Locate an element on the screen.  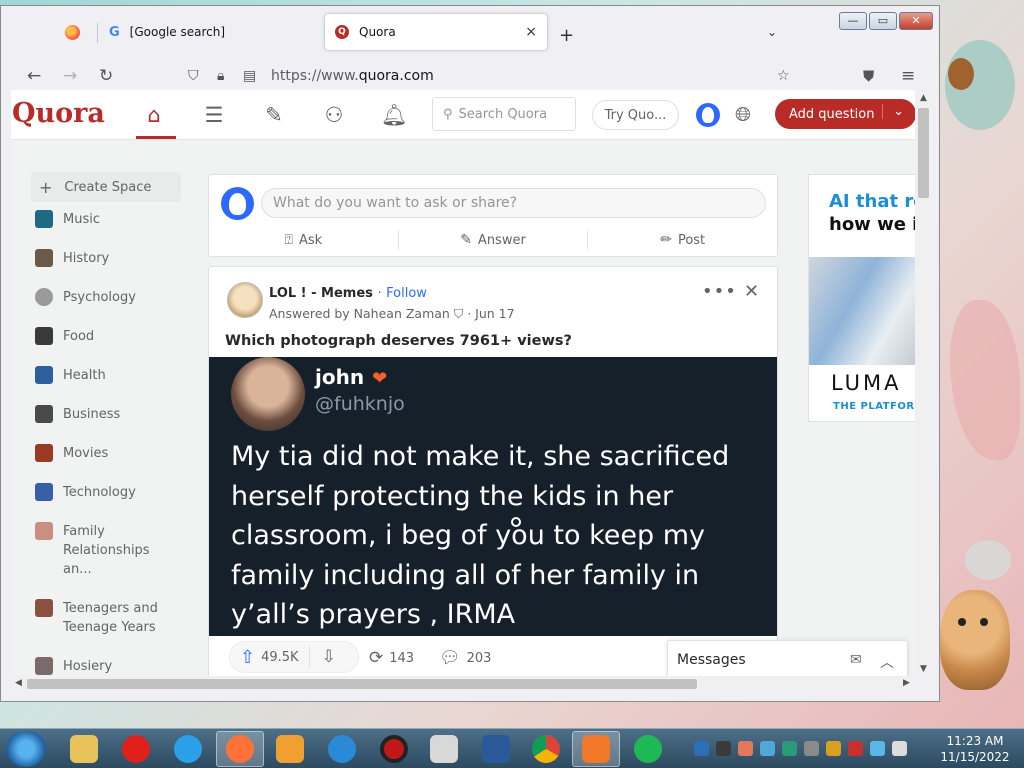
language-globe-icon: 🌐︎ is located at coordinates (743, 114).